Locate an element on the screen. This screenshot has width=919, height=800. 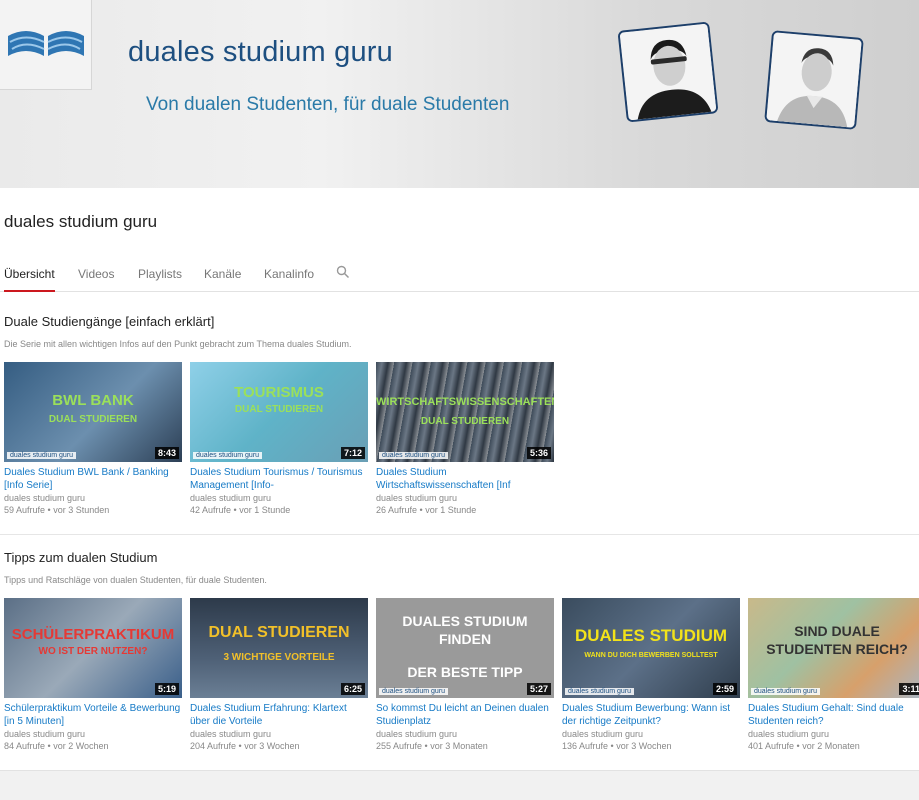
tab-kanalinfo: Kanalinfo is located at coordinates (289, 279).